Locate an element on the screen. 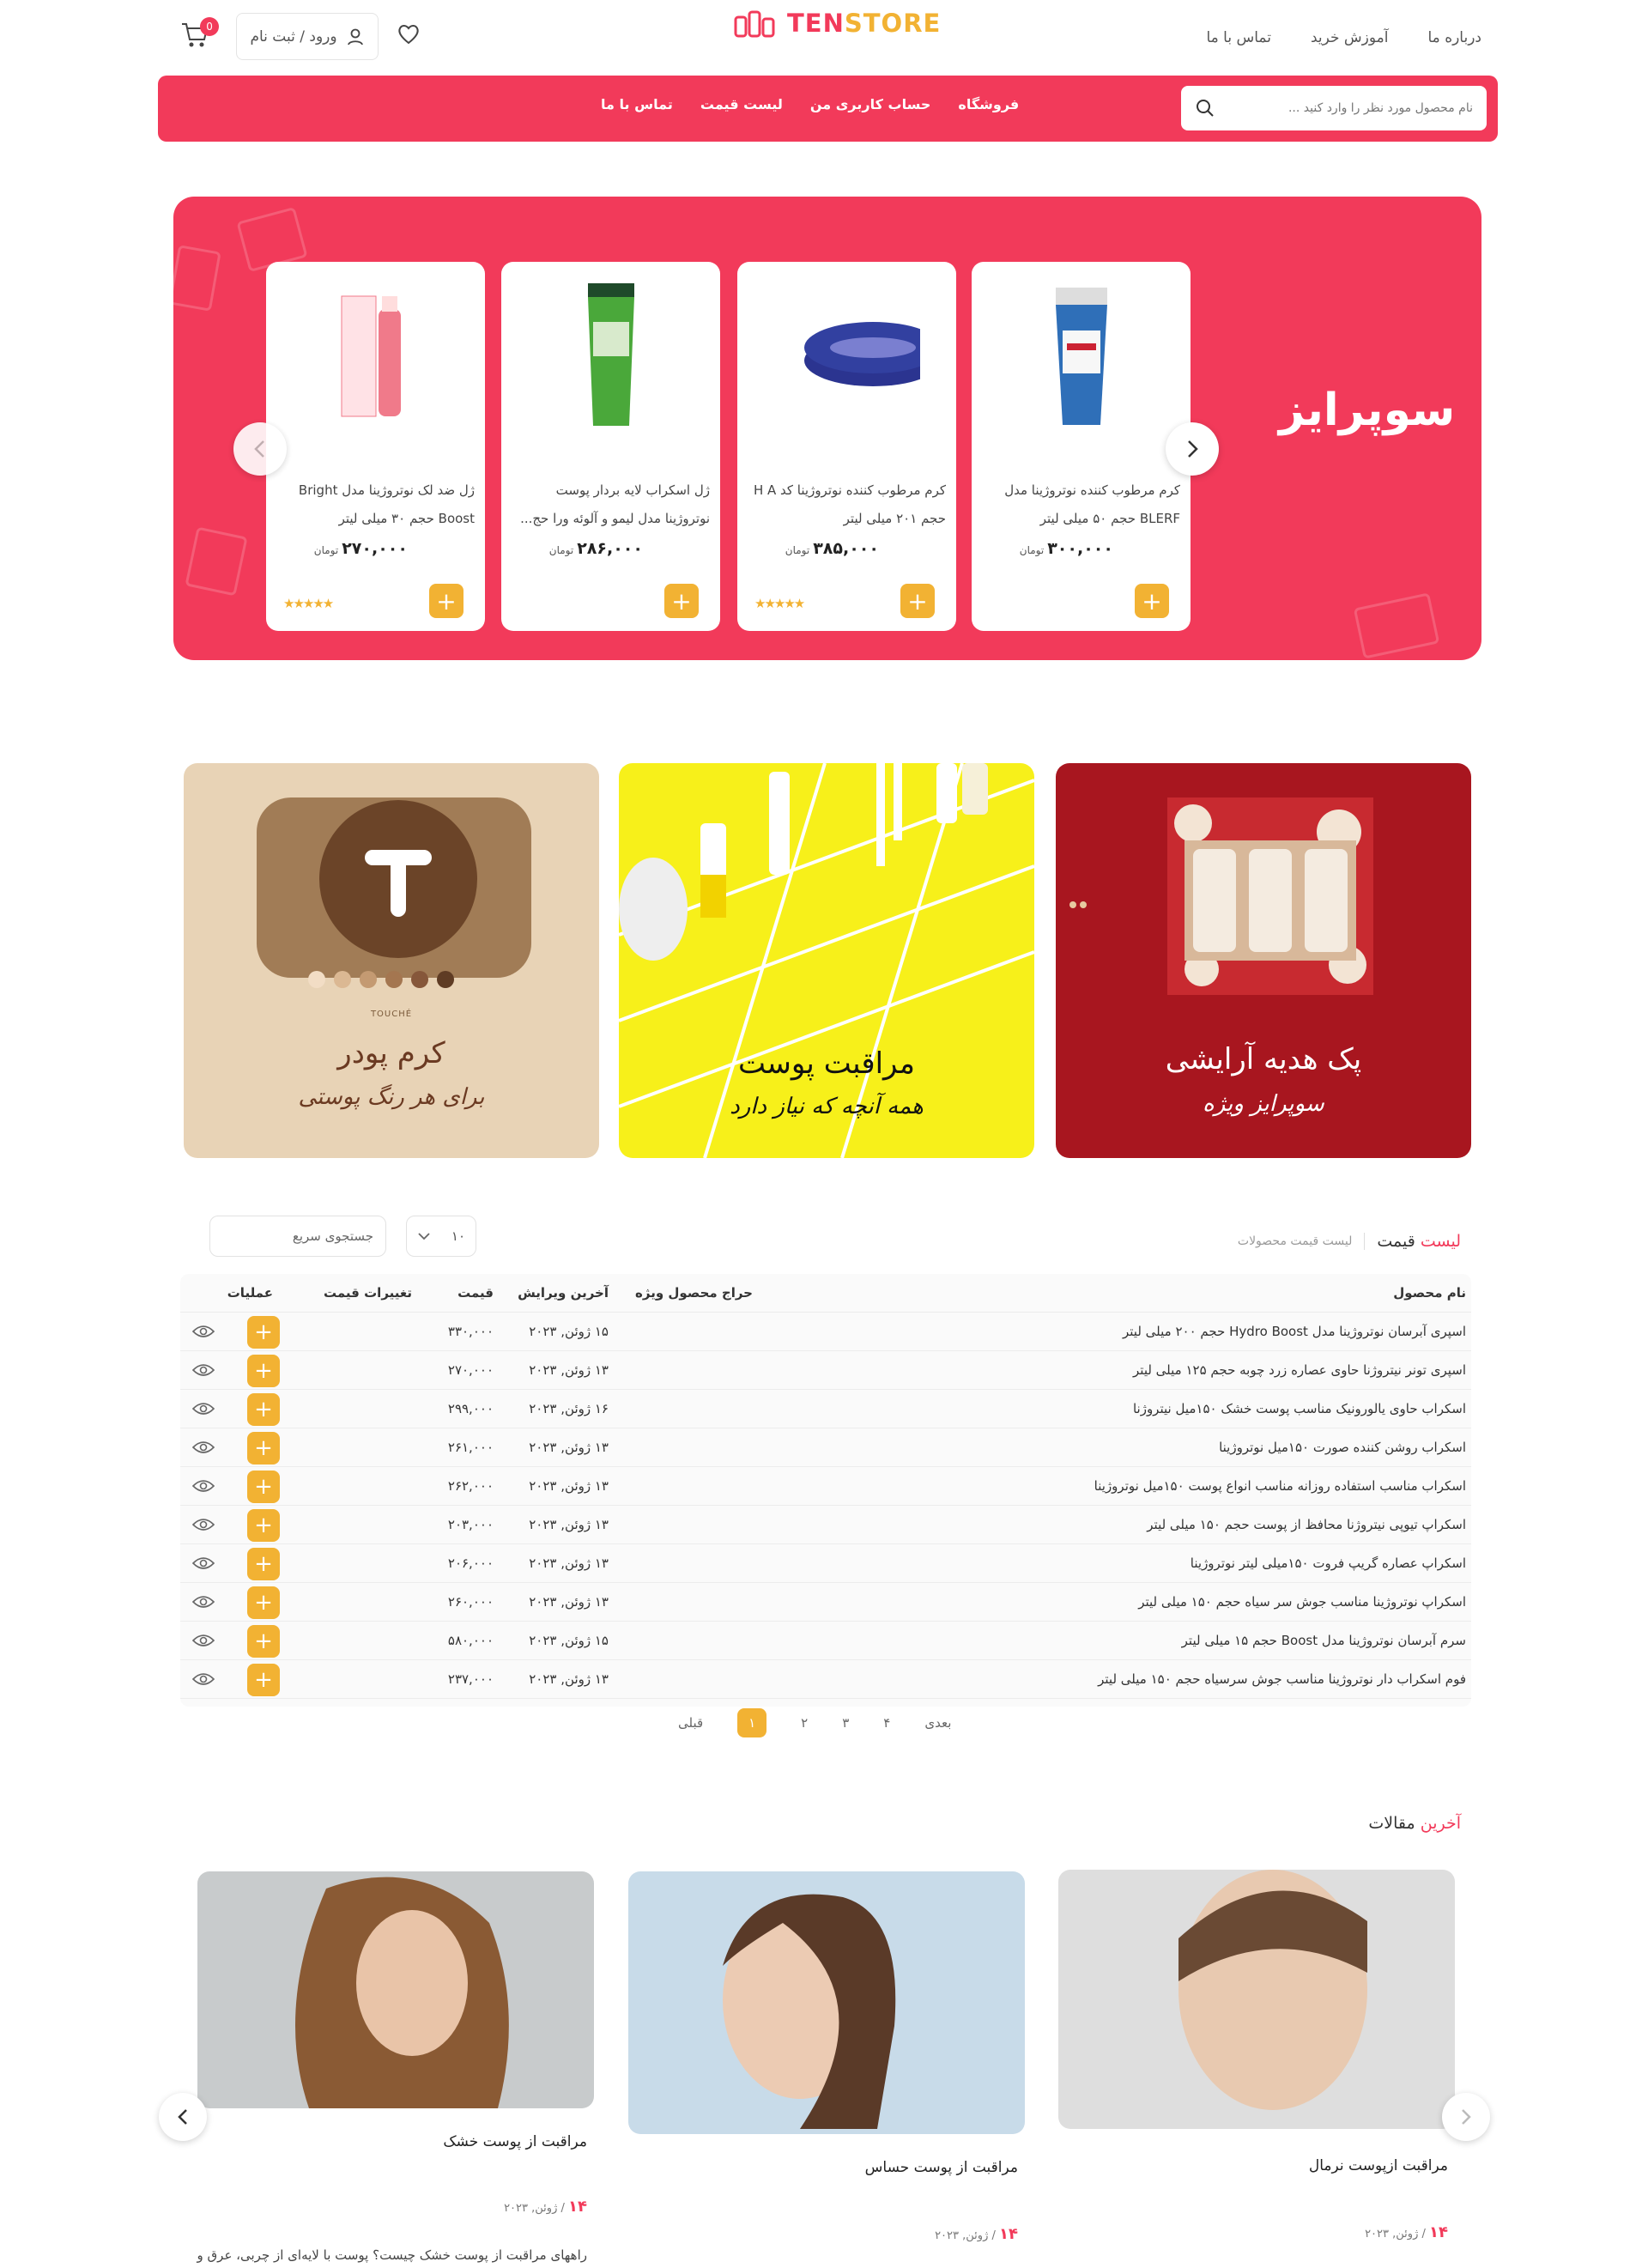 The height and width of the screenshot is (2268, 1648). logo: TENSTORE is located at coordinates (837, 23).